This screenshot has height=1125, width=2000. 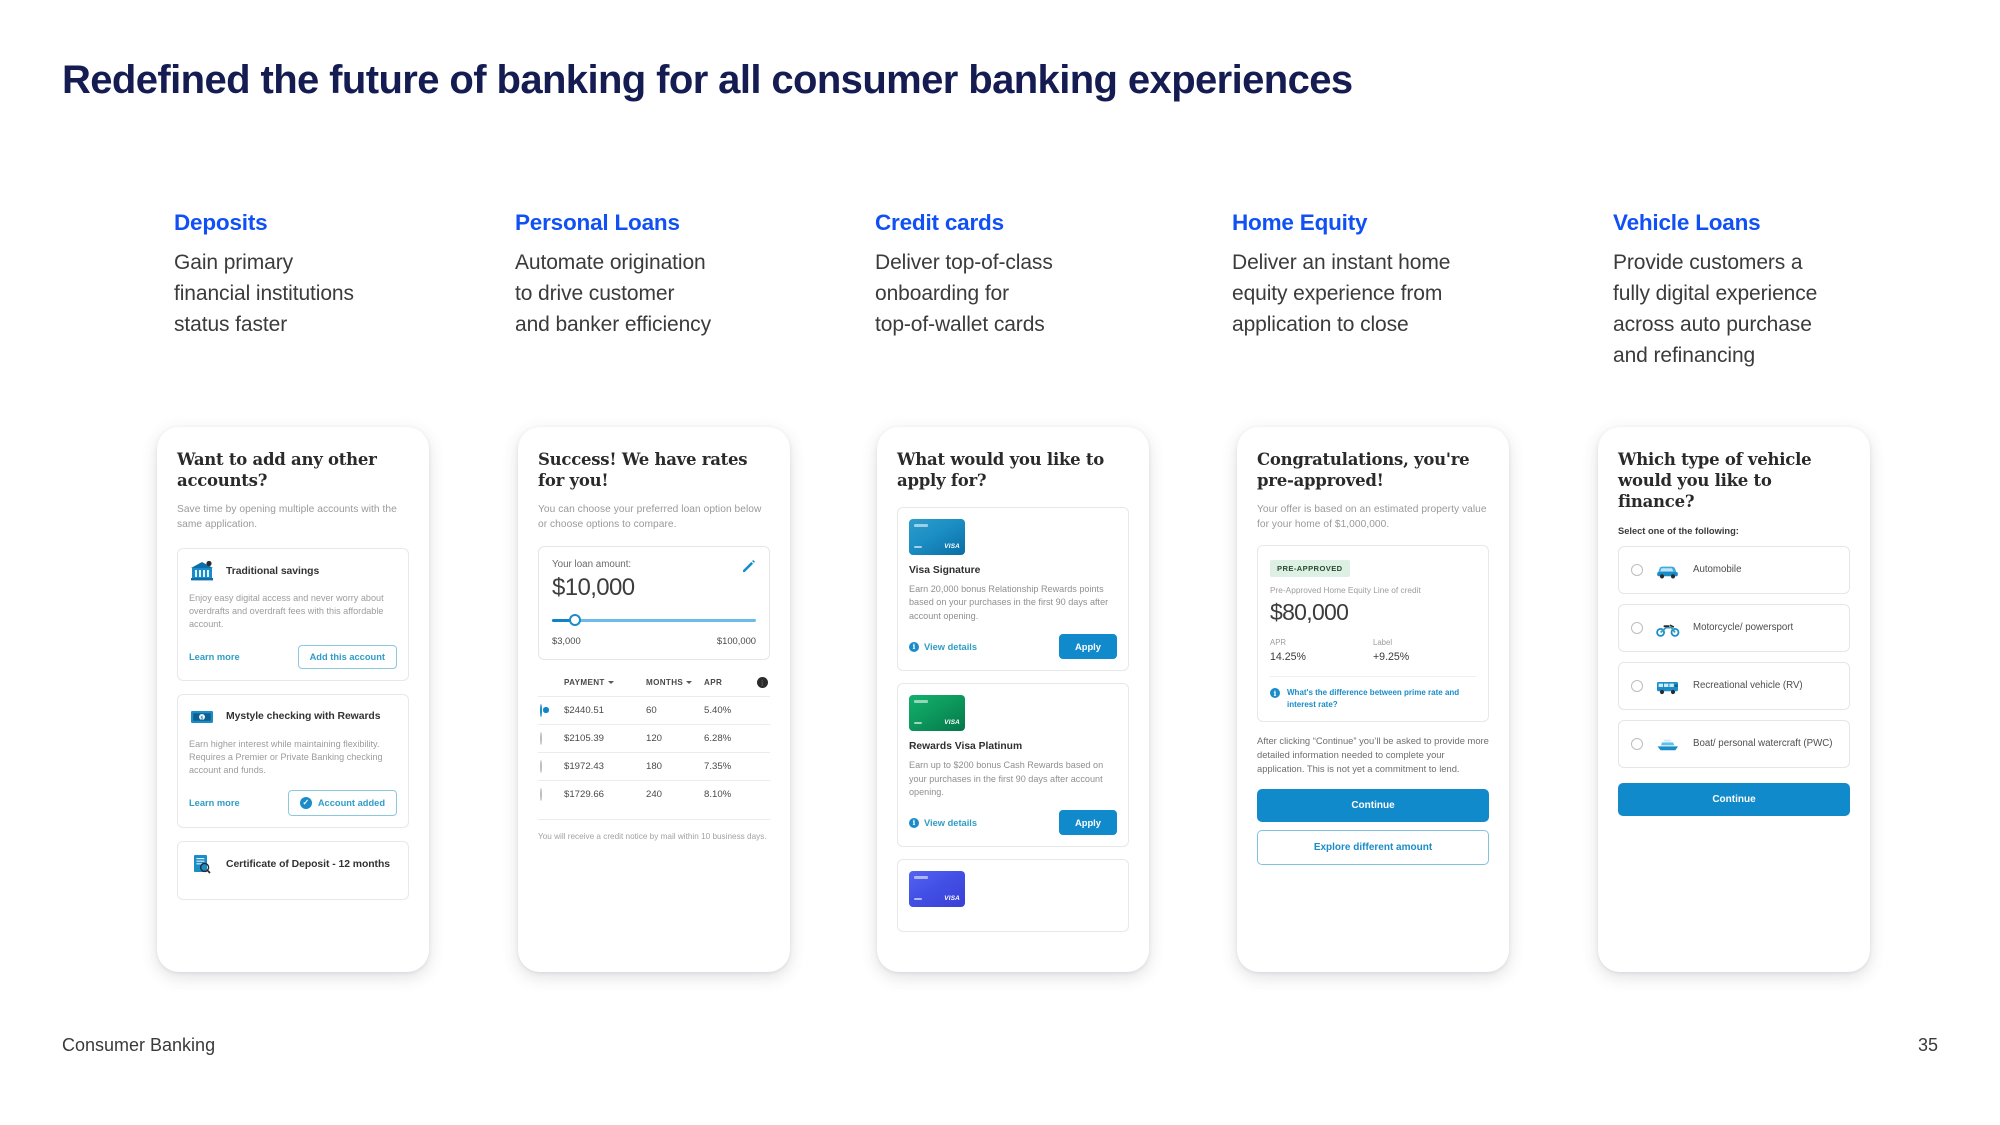 What do you see at coordinates (303, 717) in the screenshot?
I see `account-name: Mystyle checking with Rewards` at bounding box center [303, 717].